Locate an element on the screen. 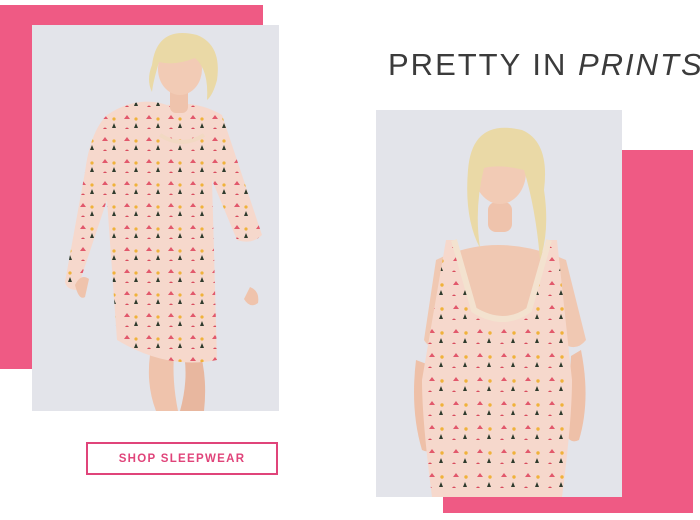  shop-sleepwear-button: SHOP SLEEPWEAR is located at coordinates (182, 458).